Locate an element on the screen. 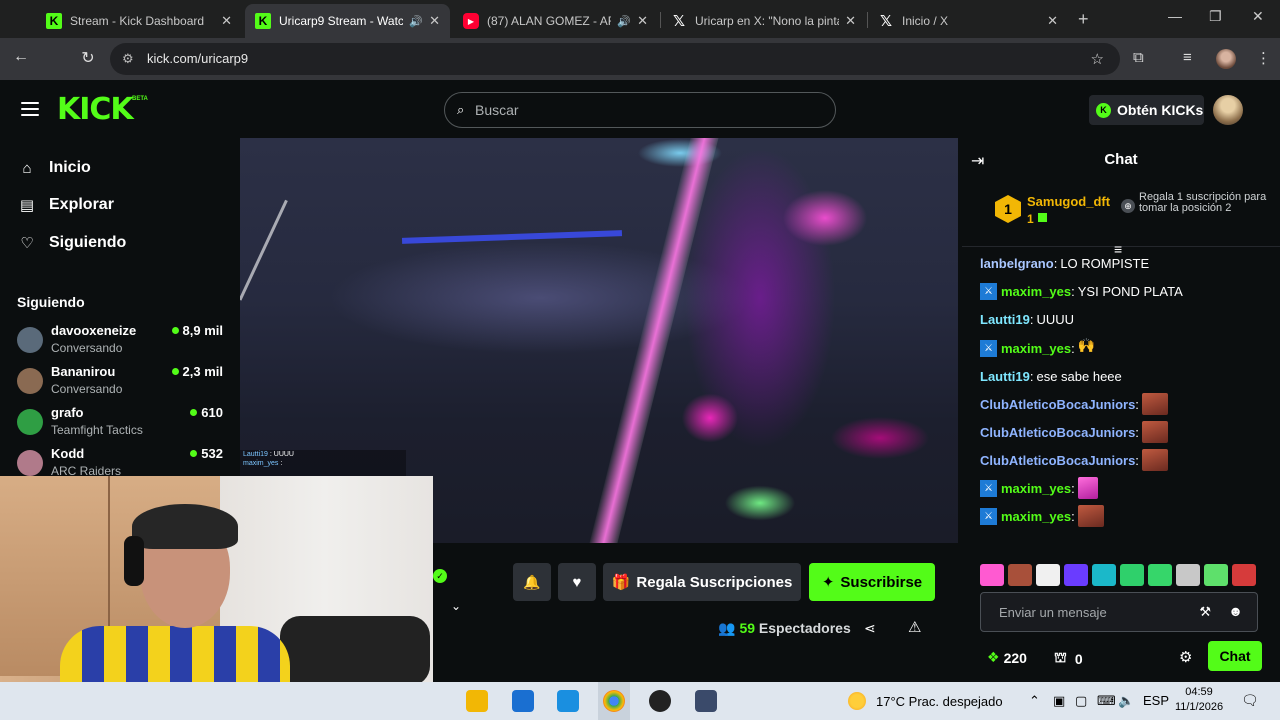  hamburger-menu-icon is located at coordinates (30, 109).